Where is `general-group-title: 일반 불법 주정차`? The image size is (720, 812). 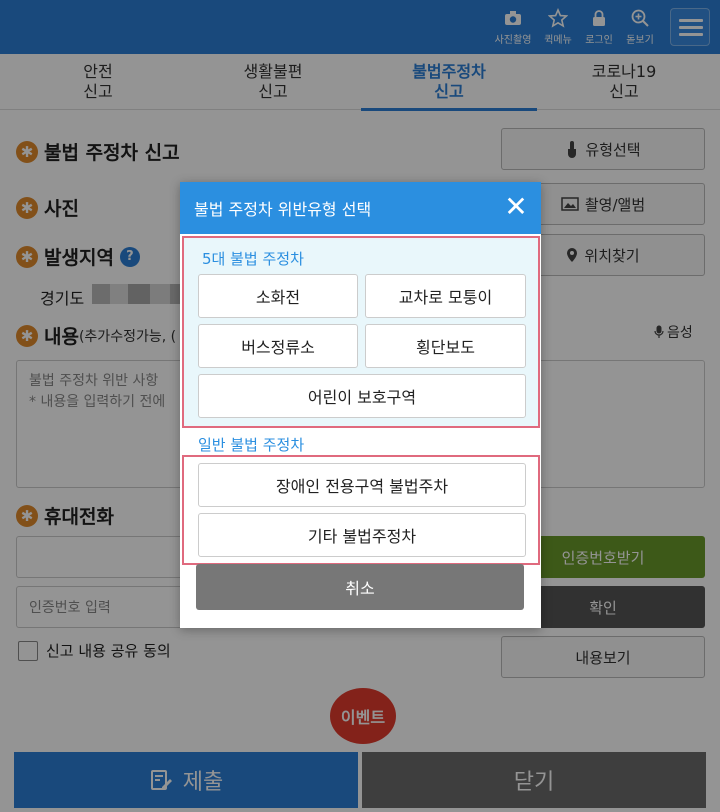 general-group-title: 일반 불법 주정차 is located at coordinates (251, 445).